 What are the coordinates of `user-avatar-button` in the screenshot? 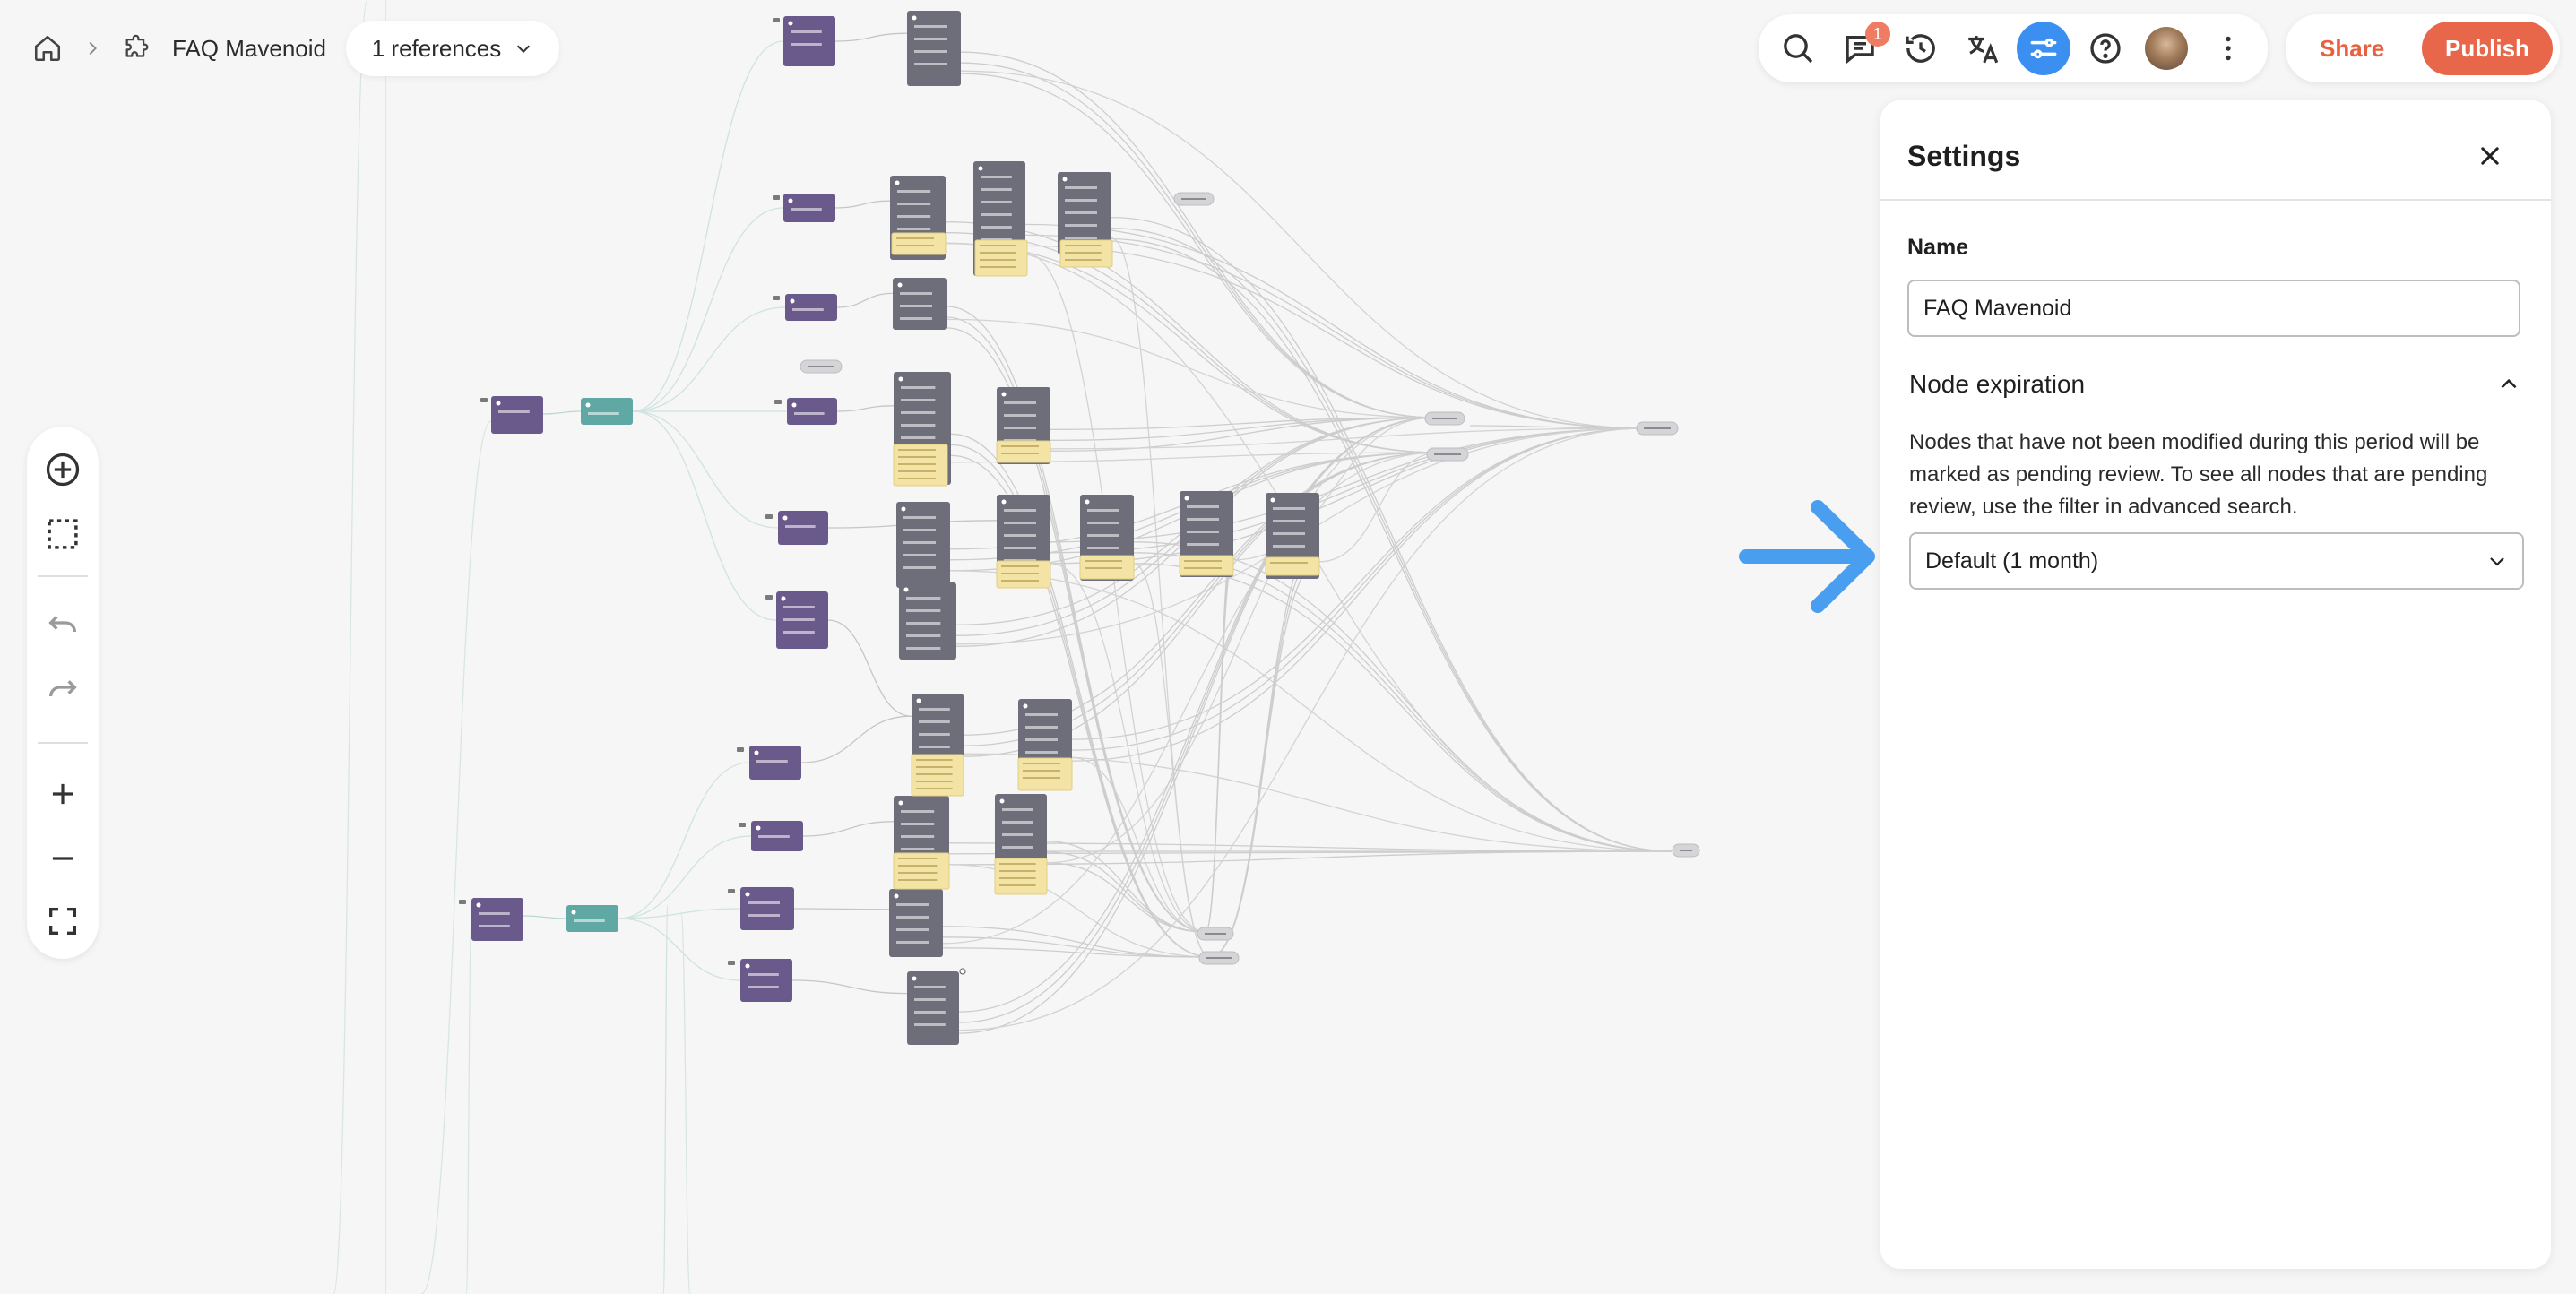 It's located at (2166, 49).